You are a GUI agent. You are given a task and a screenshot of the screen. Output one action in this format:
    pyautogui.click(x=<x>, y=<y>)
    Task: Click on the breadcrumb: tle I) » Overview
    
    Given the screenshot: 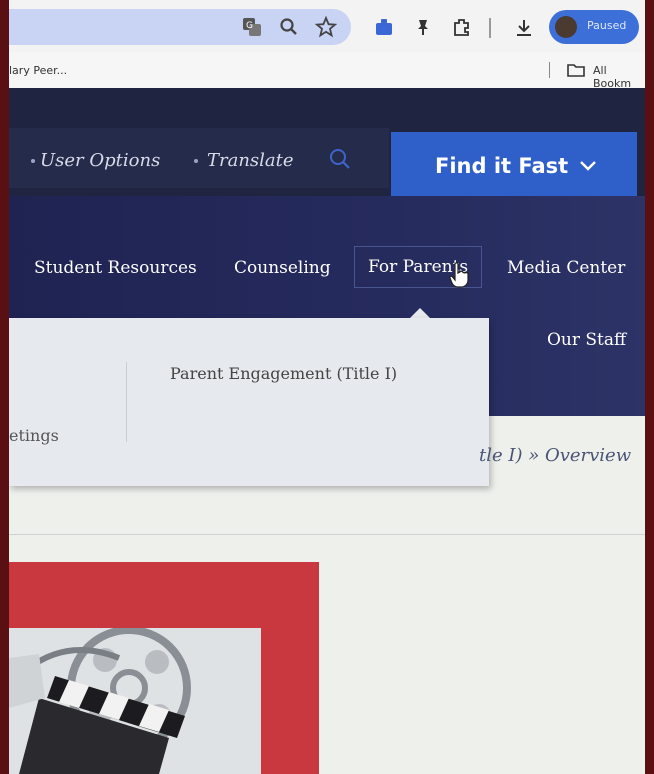 What is the action you would take?
    pyautogui.click(x=555, y=455)
    